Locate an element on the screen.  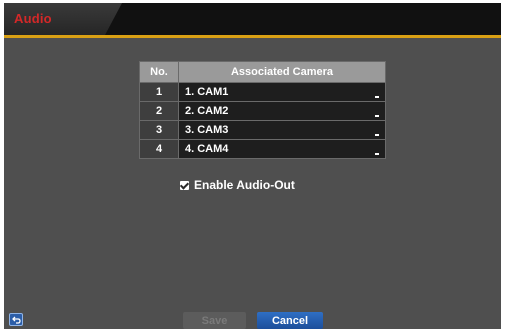
row-number: 2 is located at coordinates (159, 111).